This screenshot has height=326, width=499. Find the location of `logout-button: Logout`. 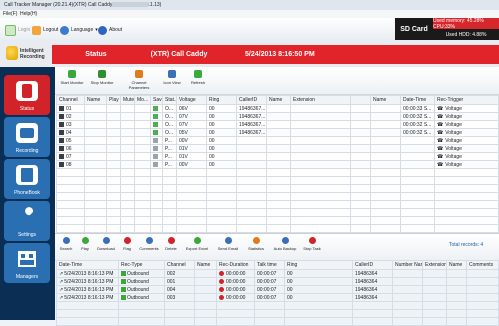

logout-button: Logout is located at coordinates (45, 30).